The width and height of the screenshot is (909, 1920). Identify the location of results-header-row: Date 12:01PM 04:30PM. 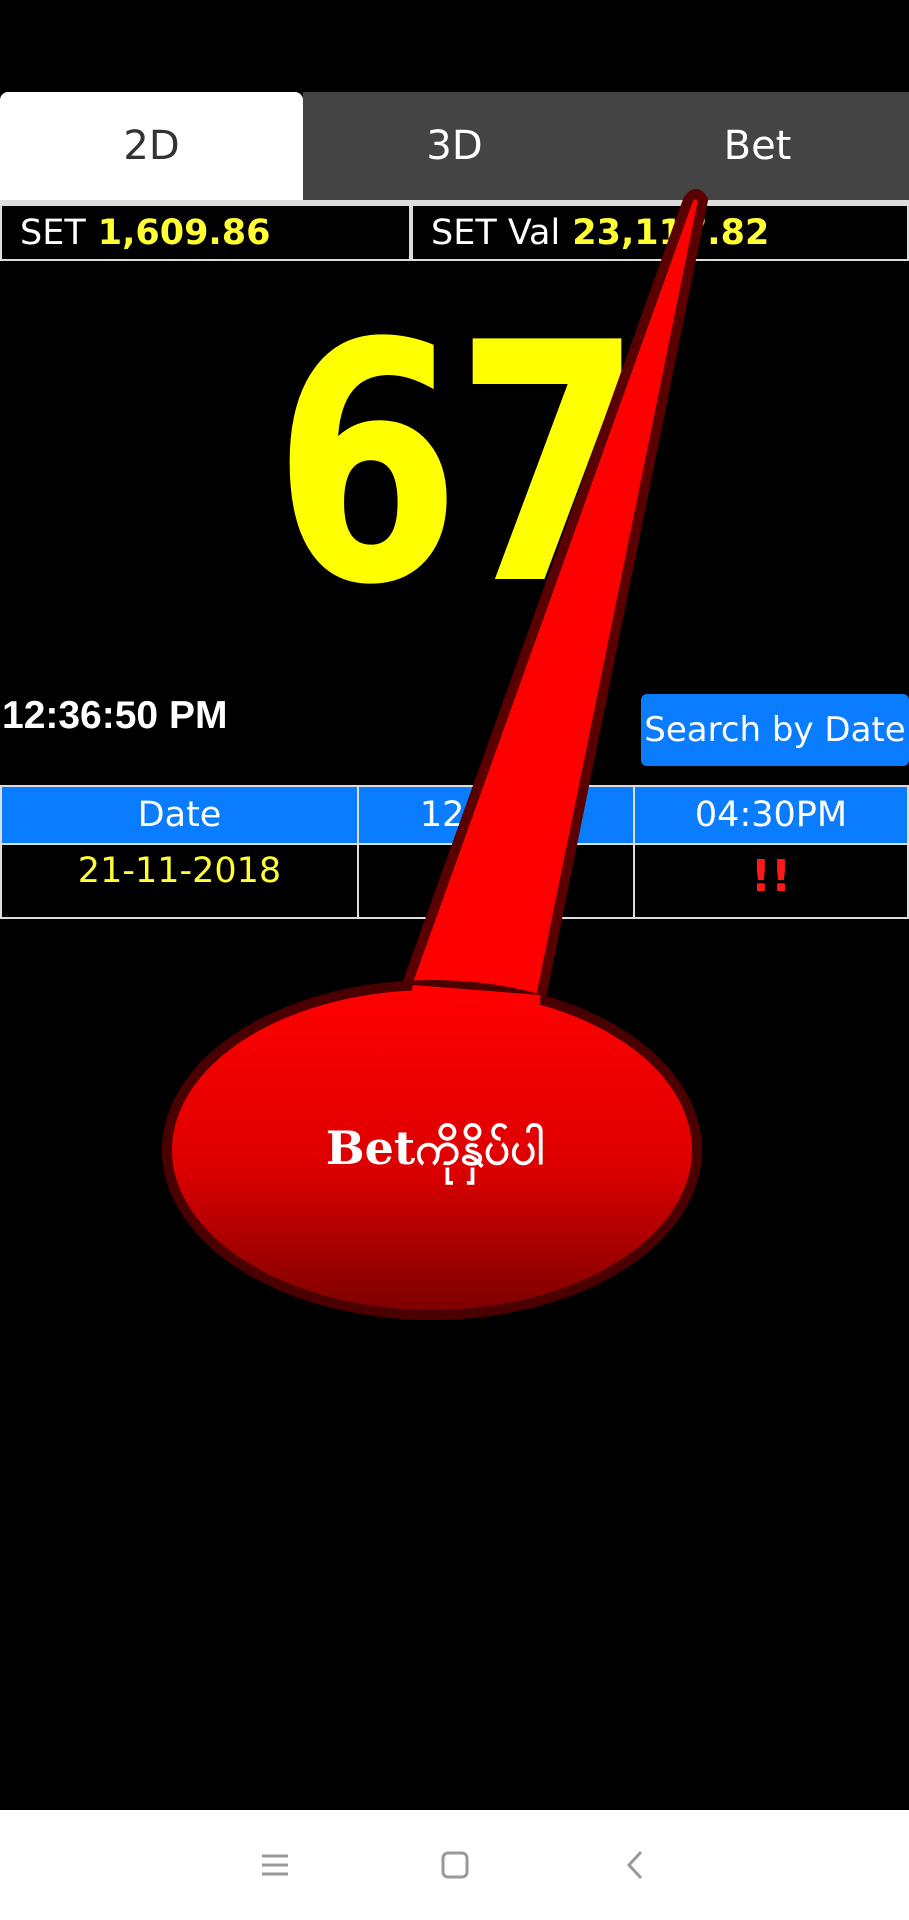
(454, 815).